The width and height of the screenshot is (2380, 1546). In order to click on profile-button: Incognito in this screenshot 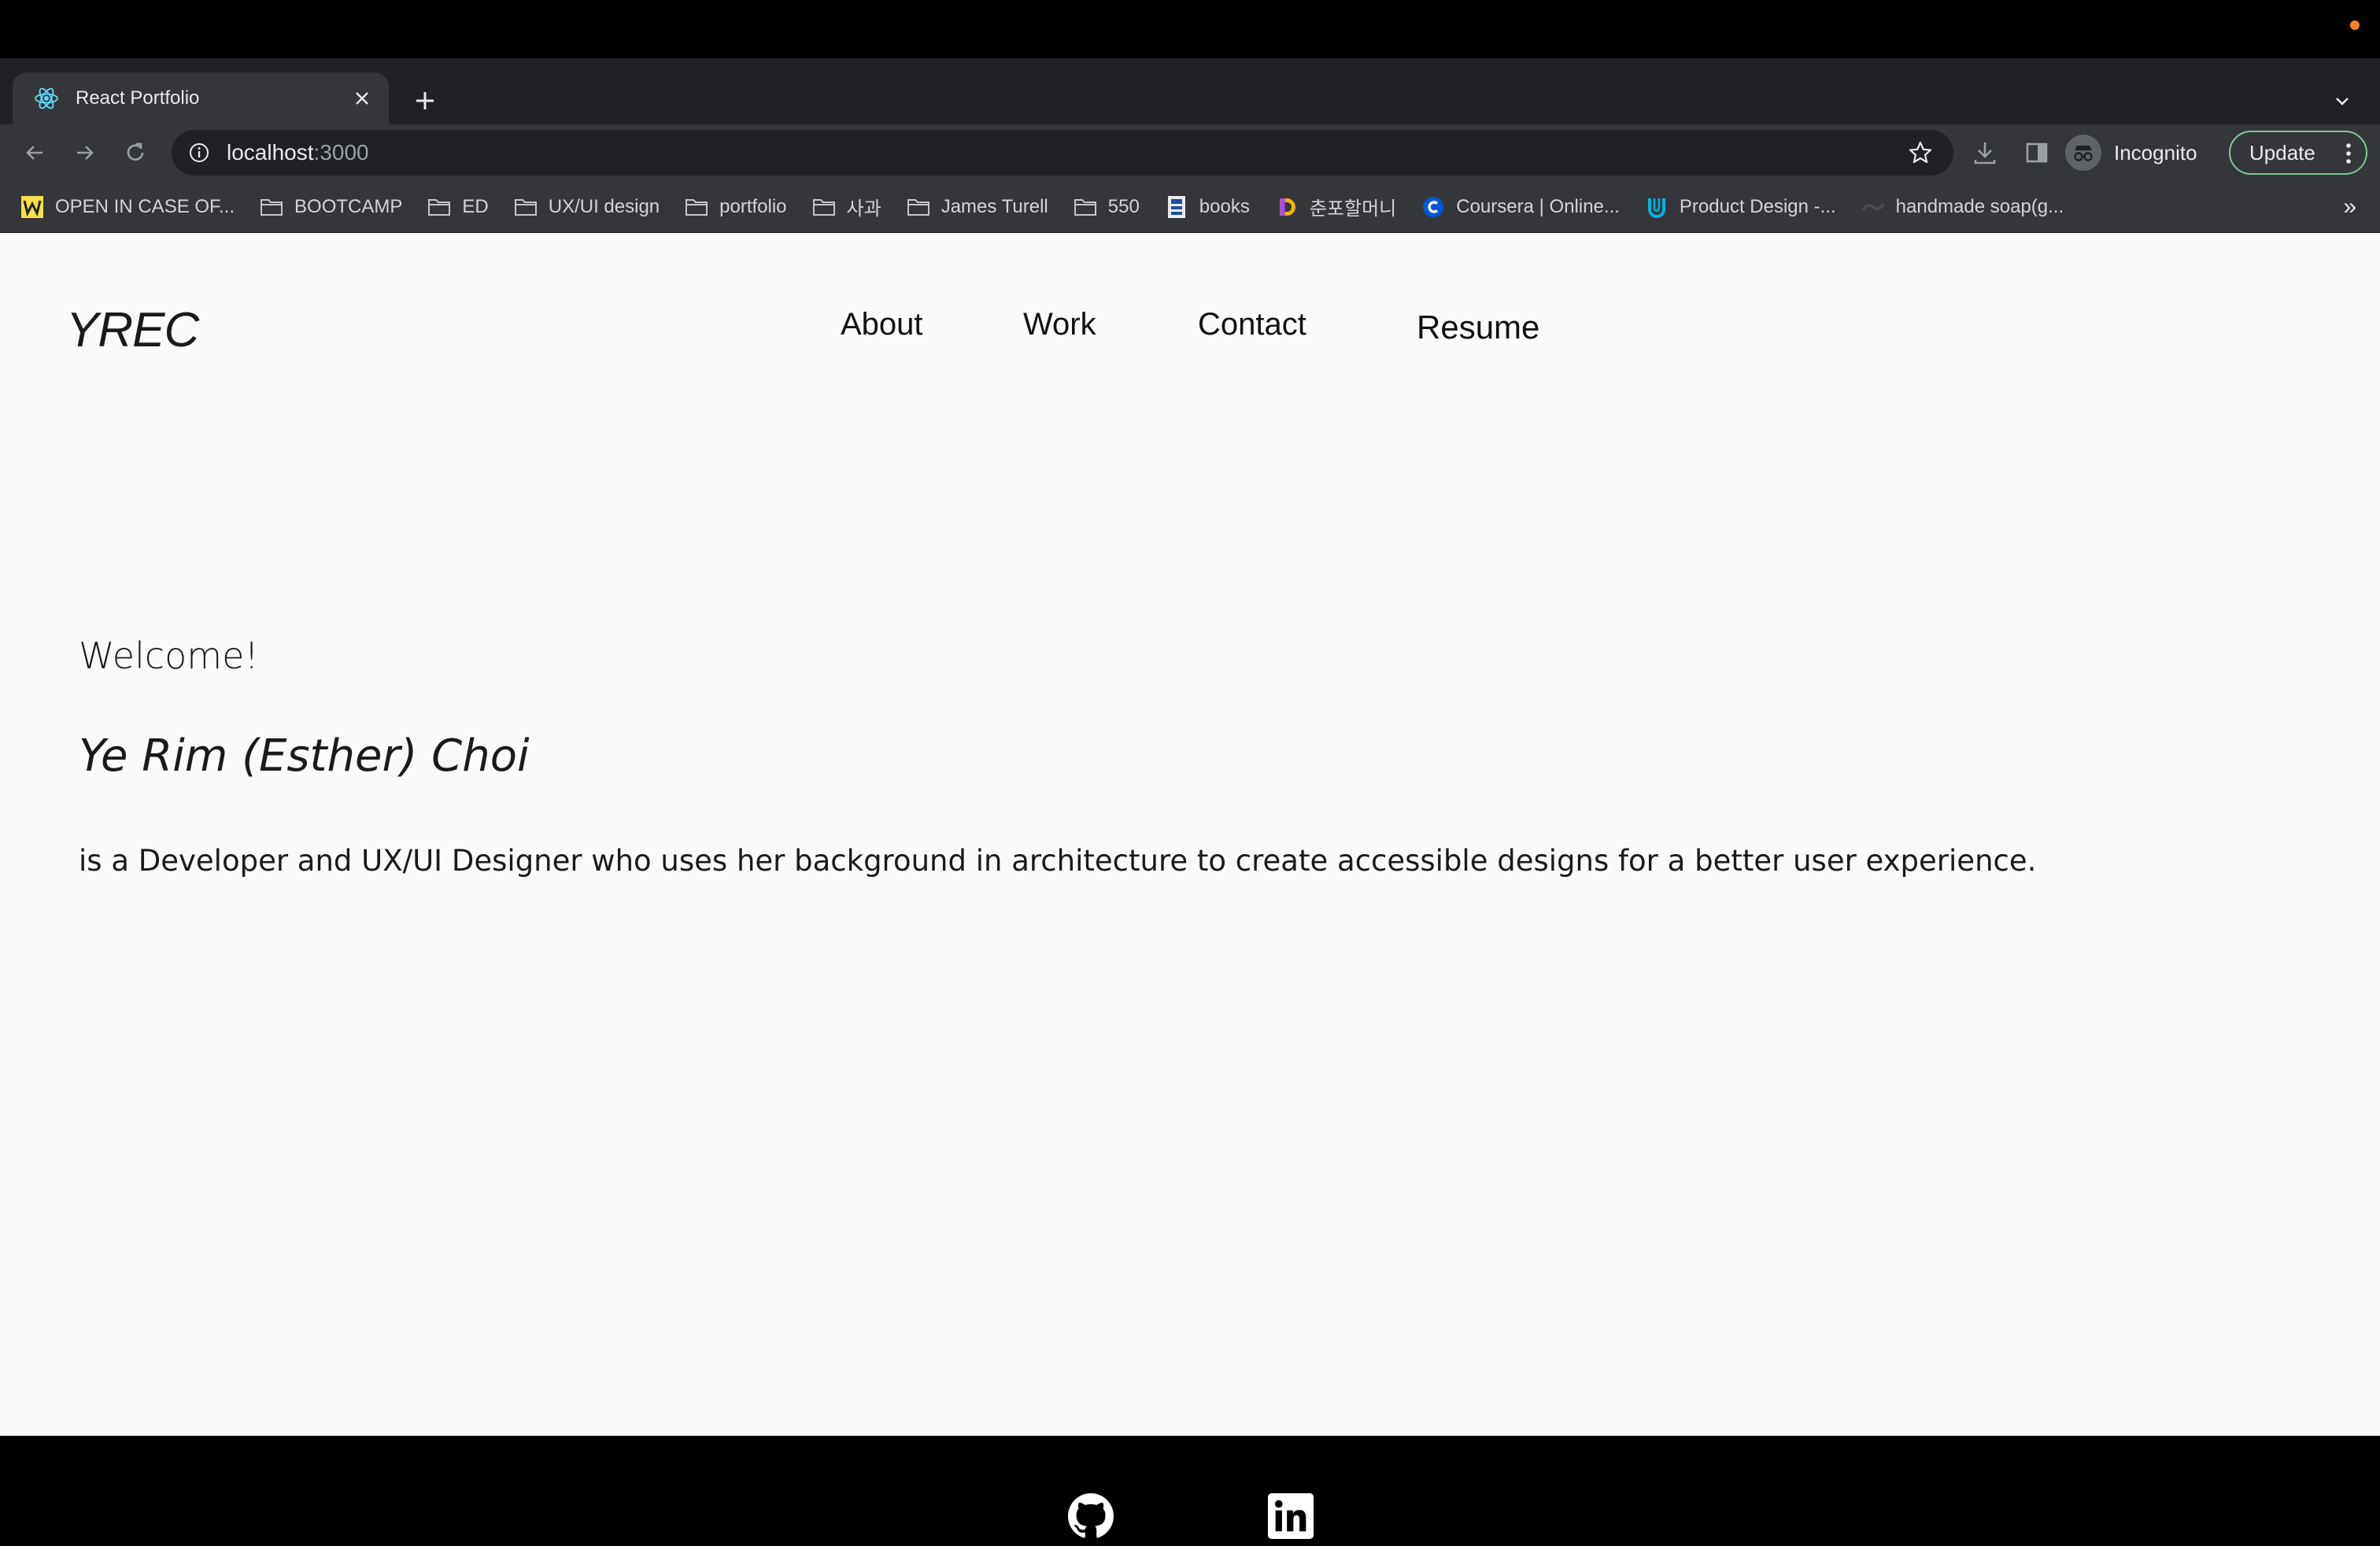, I will do `click(2131, 152)`.